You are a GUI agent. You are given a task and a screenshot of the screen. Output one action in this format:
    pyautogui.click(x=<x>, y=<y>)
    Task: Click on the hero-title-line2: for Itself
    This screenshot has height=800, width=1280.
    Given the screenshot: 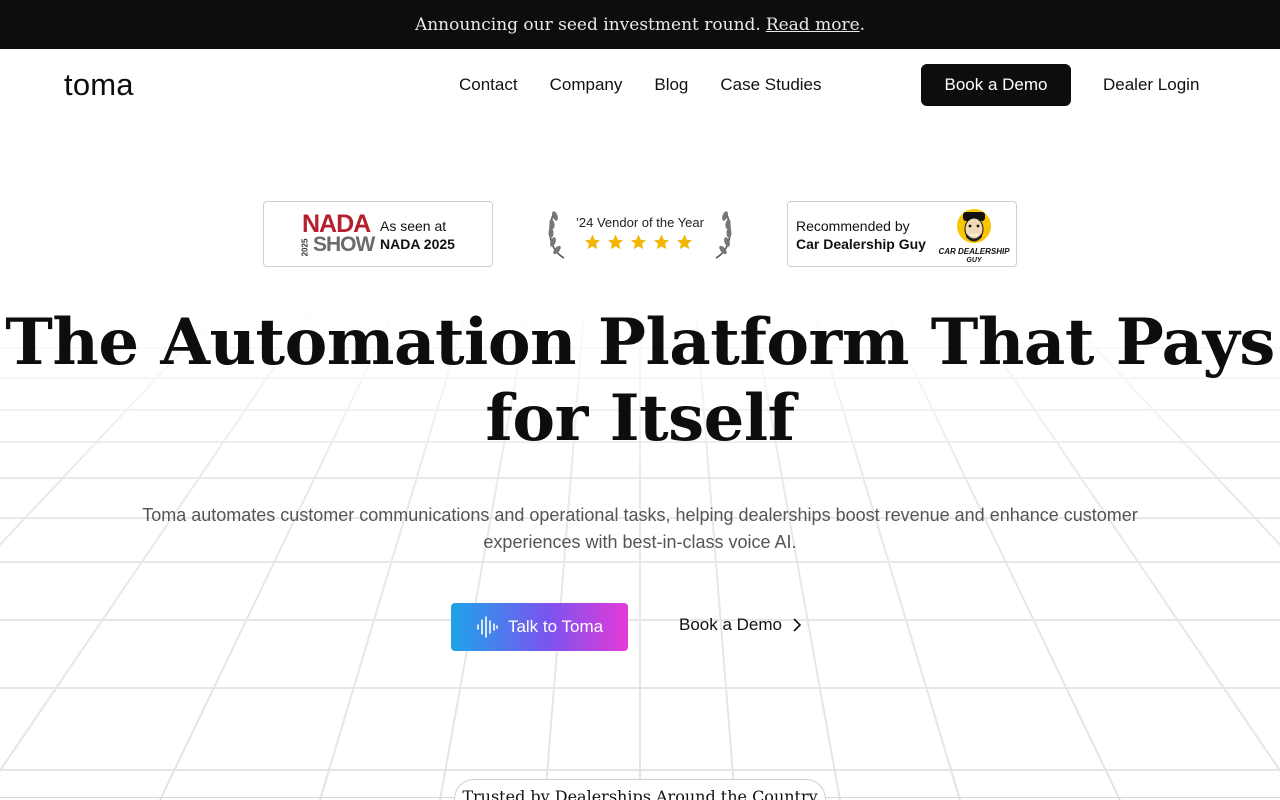 What is the action you would take?
    pyautogui.click(x=640, y=418)
    